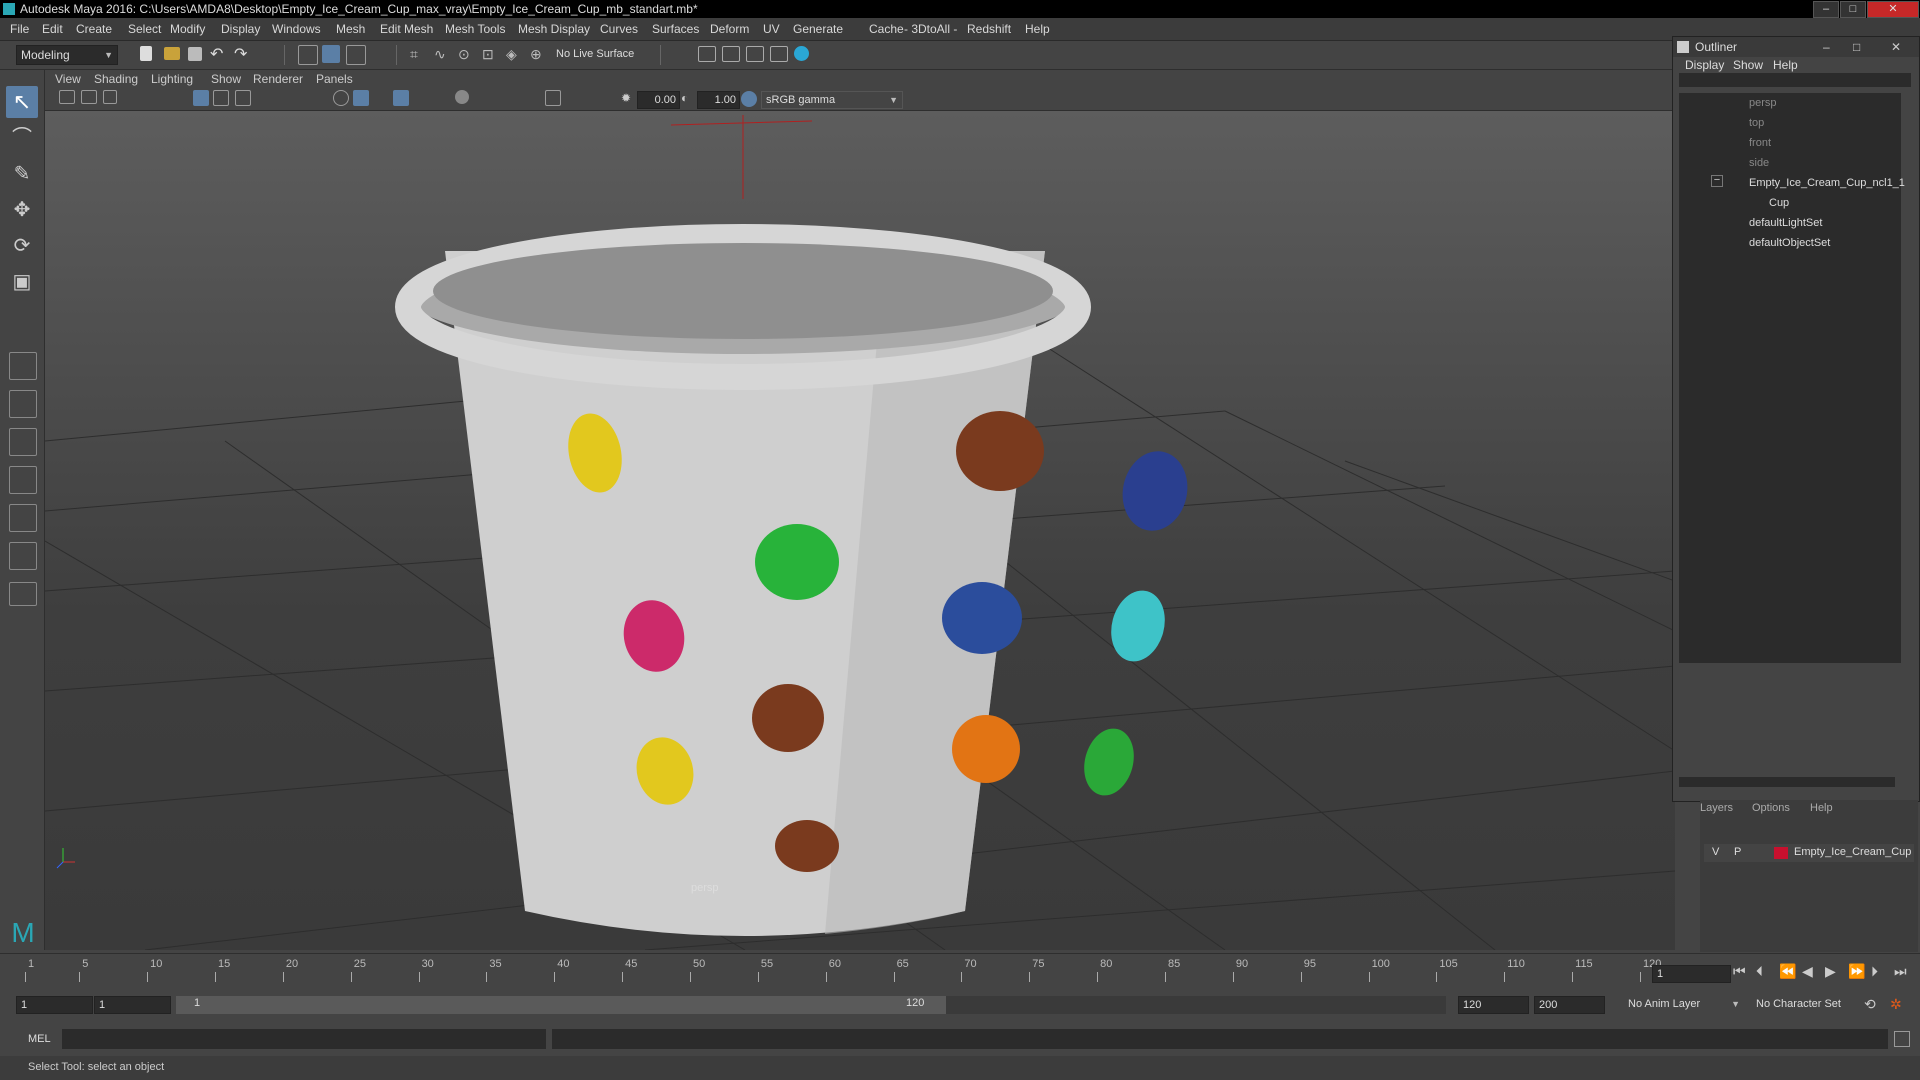  Describe the element at coordinates (401, 98) in the screenshot. I see `textured-icon` at that location.